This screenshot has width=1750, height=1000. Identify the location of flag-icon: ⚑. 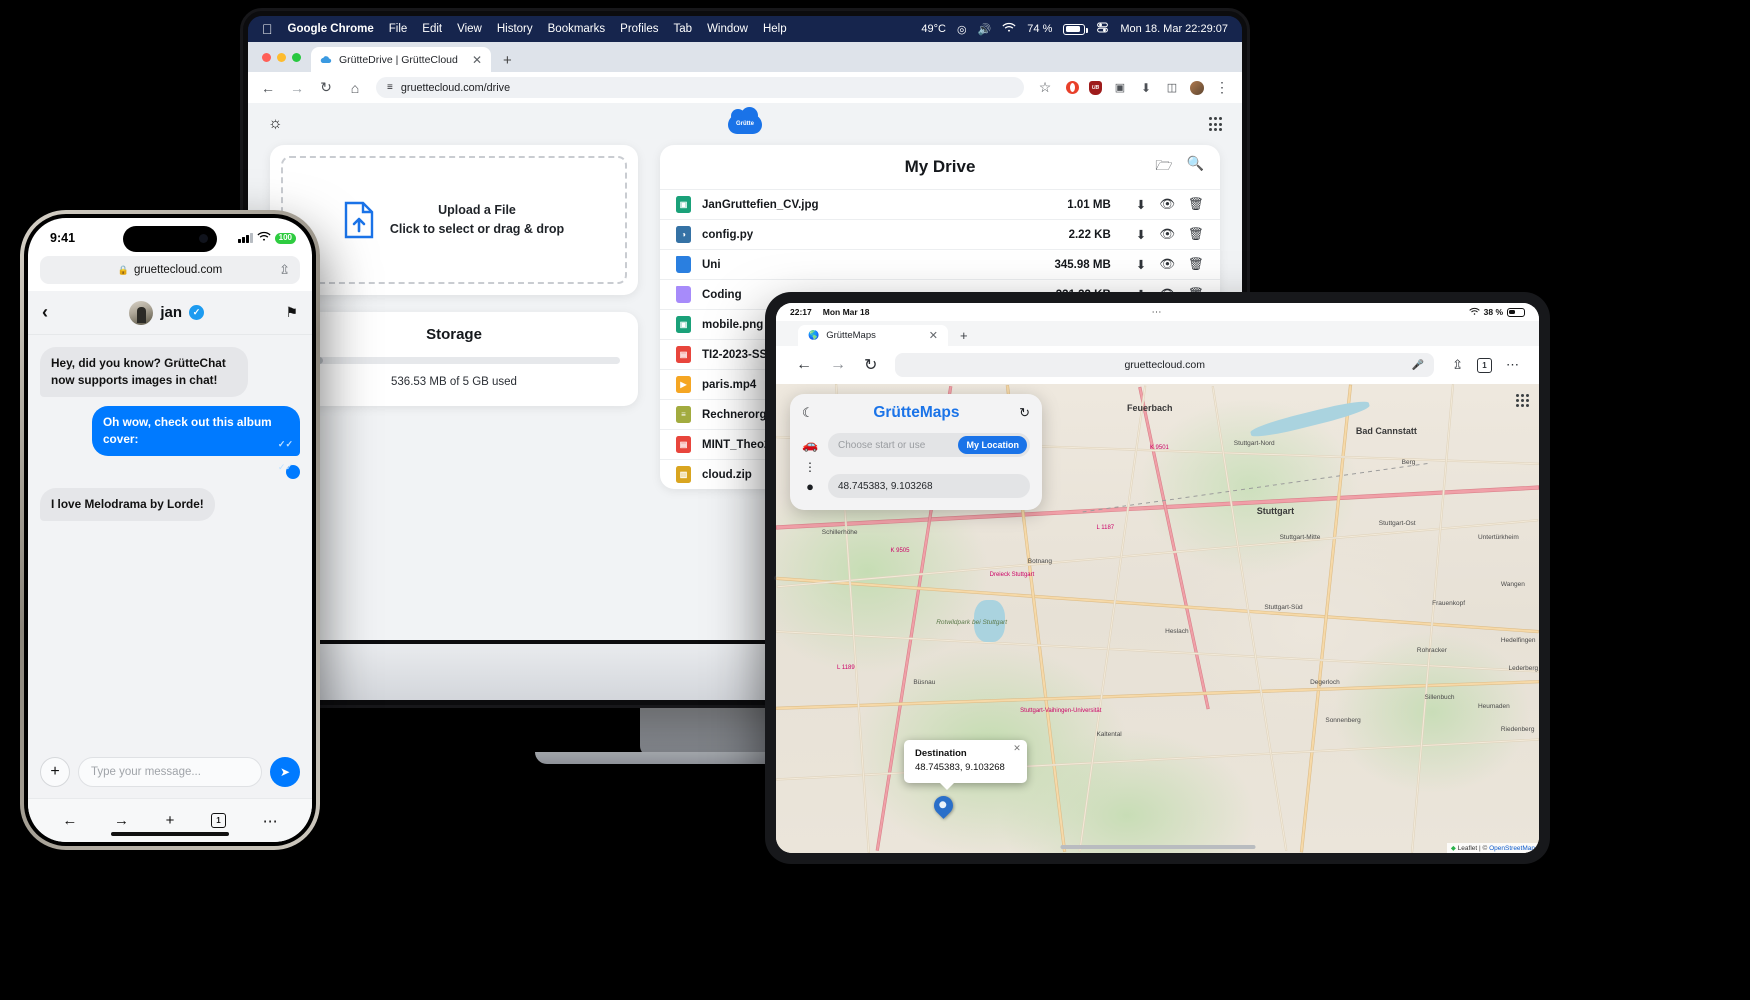
(291, 312).